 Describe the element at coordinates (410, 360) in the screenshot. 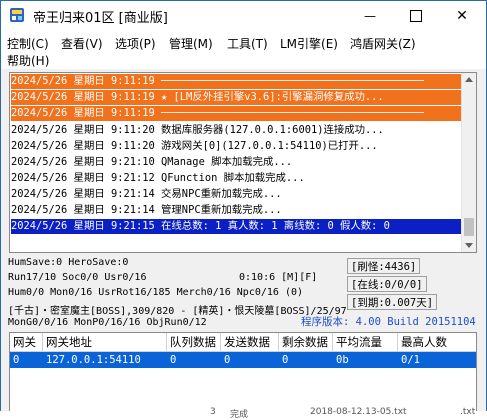

I see `table-cell: 0/1` at that location.